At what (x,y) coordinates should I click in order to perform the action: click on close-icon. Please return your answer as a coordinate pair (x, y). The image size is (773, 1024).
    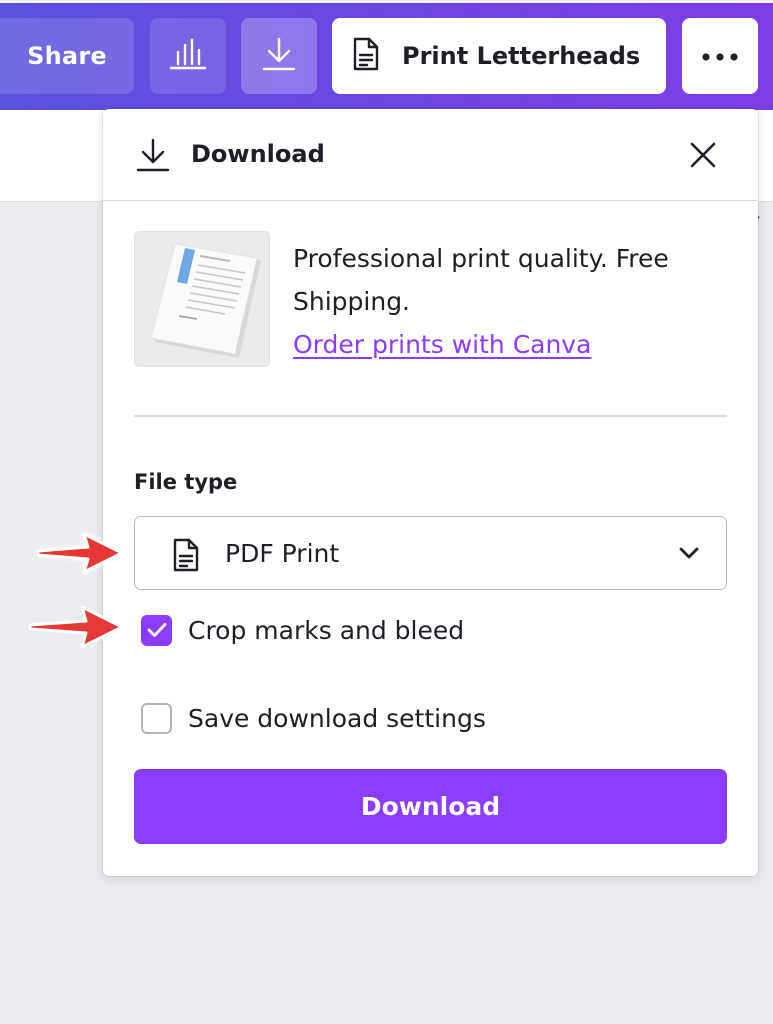
    Looking at the image, I should click on (703, 155).